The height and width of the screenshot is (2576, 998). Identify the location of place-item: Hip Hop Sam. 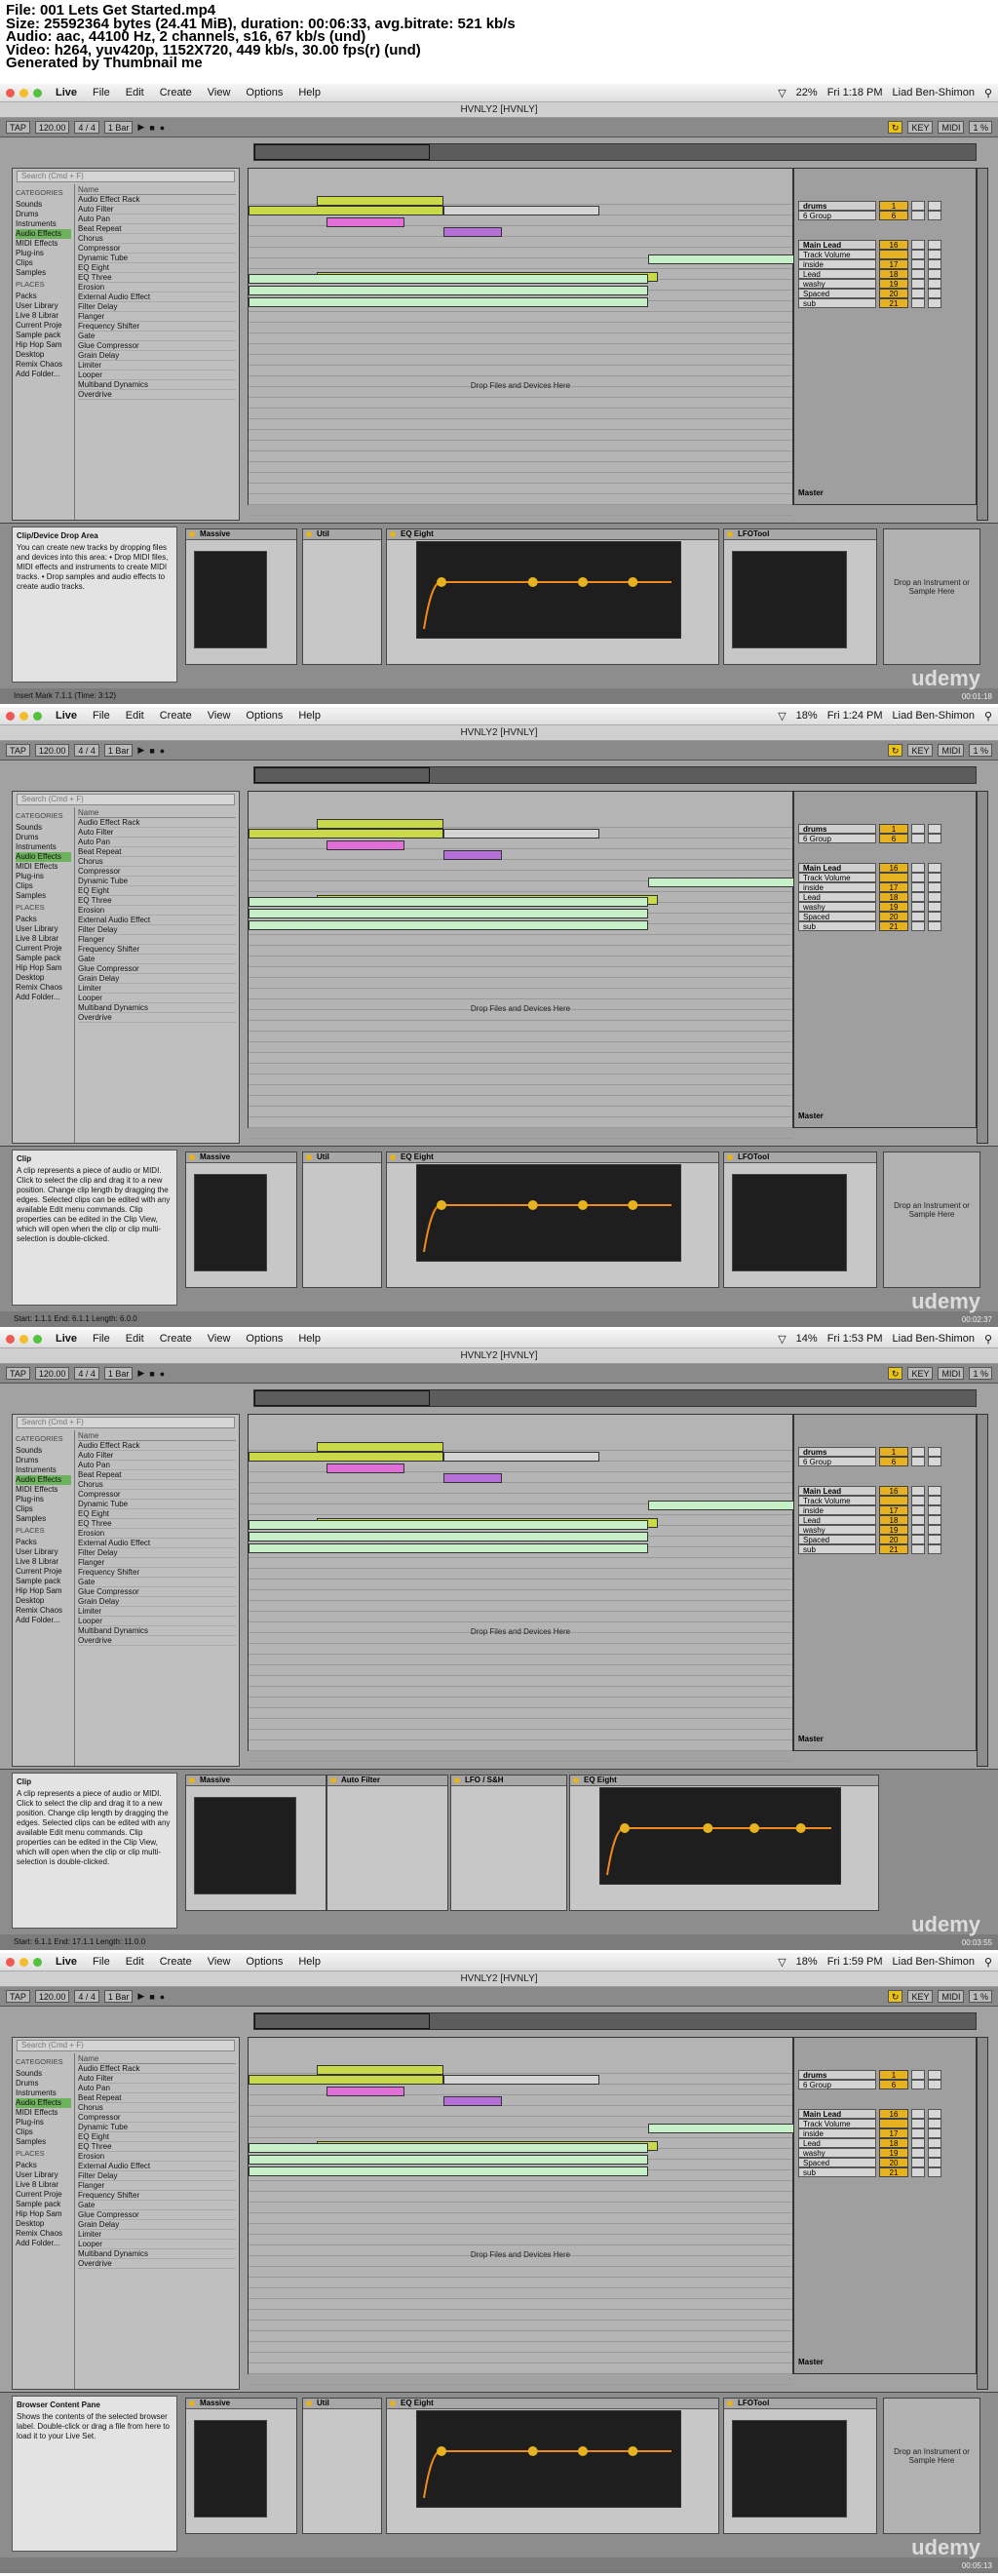
(43, 2214).